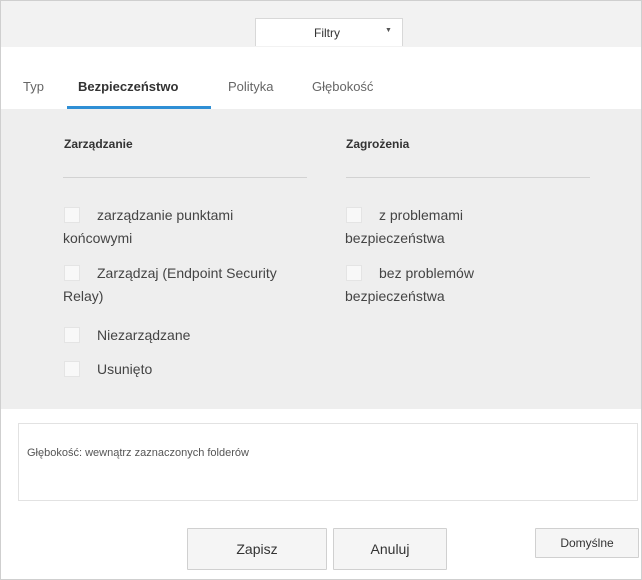 This screenshot has height=580, width=642. I want to click on deleted-label: Usunięto, so click(125, 369).